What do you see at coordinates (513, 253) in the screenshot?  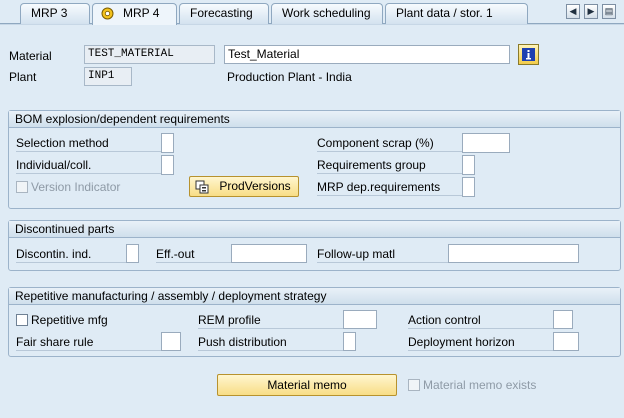 I see `follow-up-matl-field` at bounding box center [513, 253].